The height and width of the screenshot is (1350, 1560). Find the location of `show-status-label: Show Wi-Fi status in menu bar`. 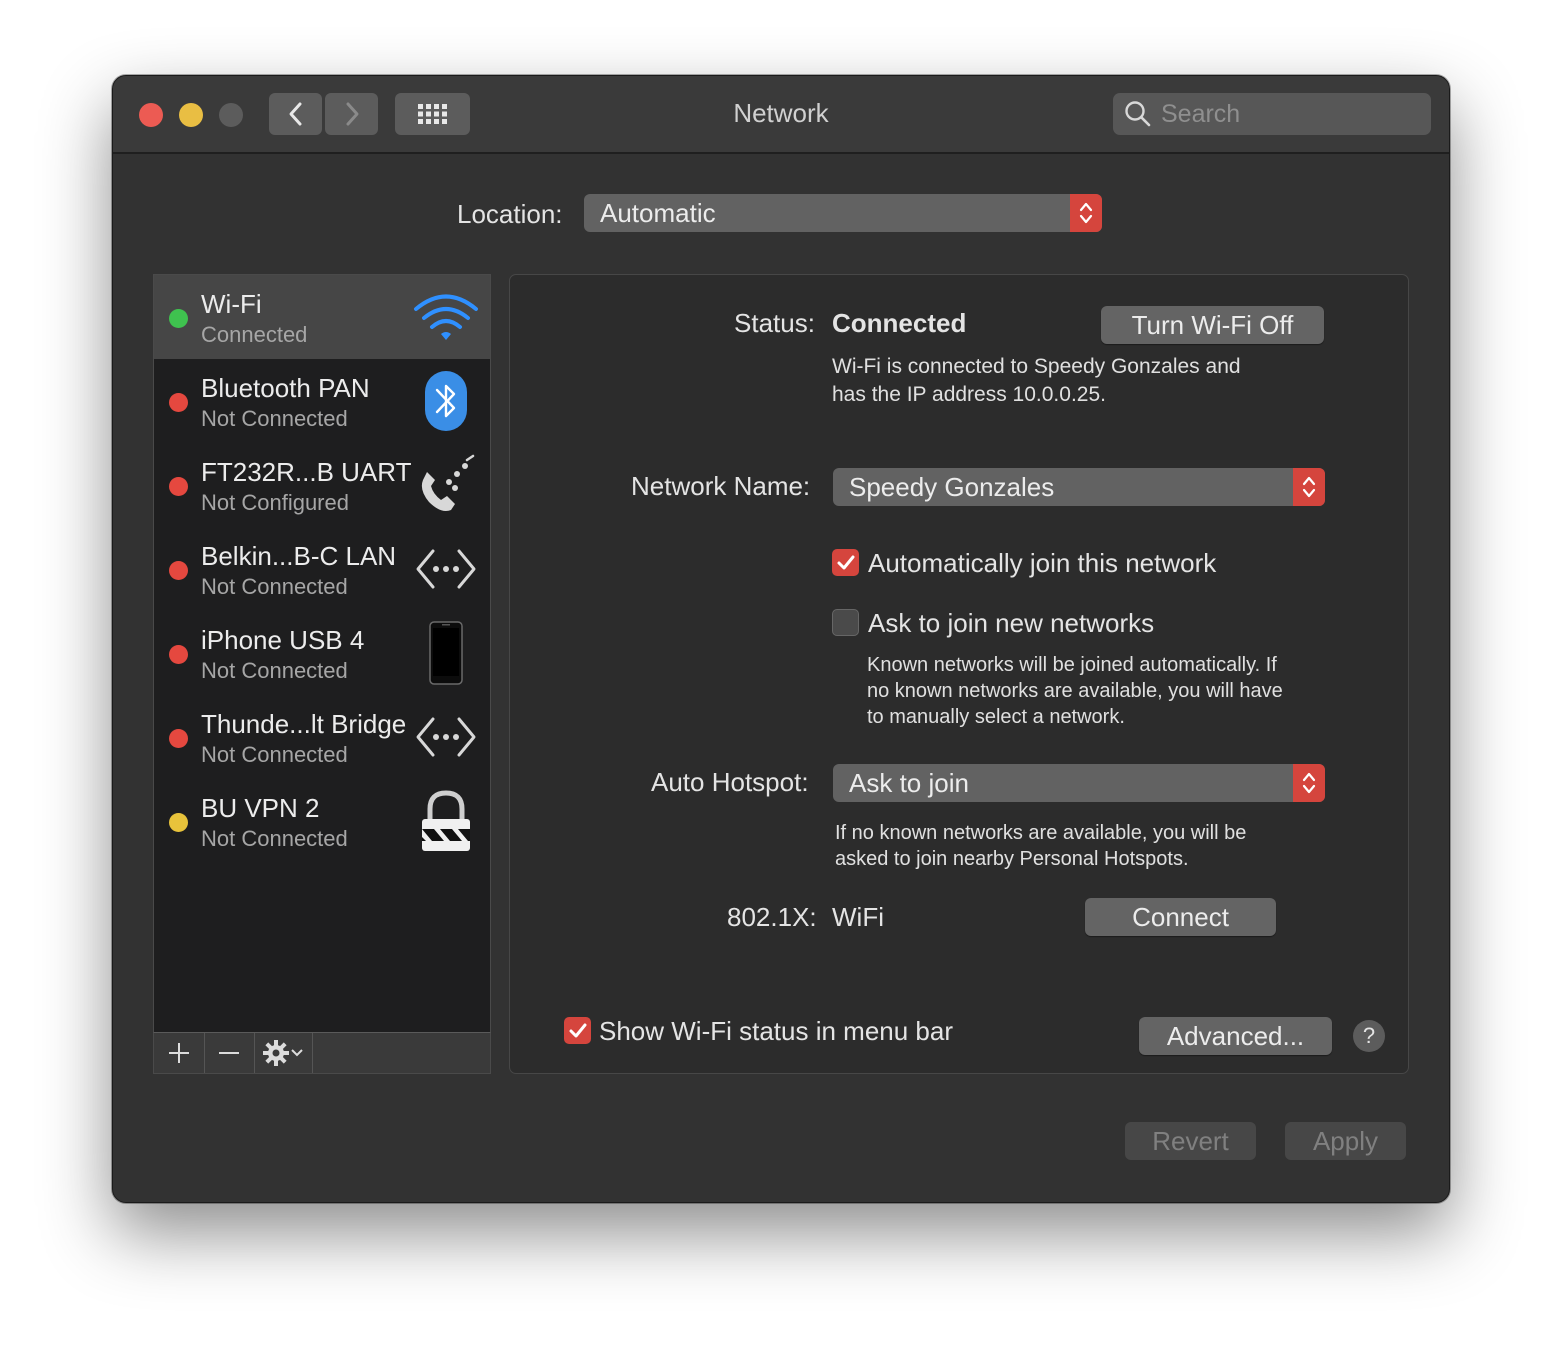

show-status-label: Show Wi-Fi status in menu bar is located at coordinates (776, 1031).